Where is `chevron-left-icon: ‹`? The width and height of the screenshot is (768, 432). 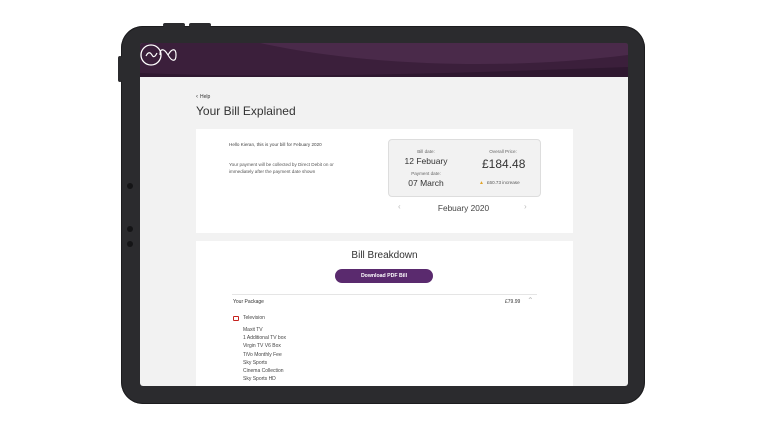
chevron-left-icon: ‹ is located at coordinates (197, 97).